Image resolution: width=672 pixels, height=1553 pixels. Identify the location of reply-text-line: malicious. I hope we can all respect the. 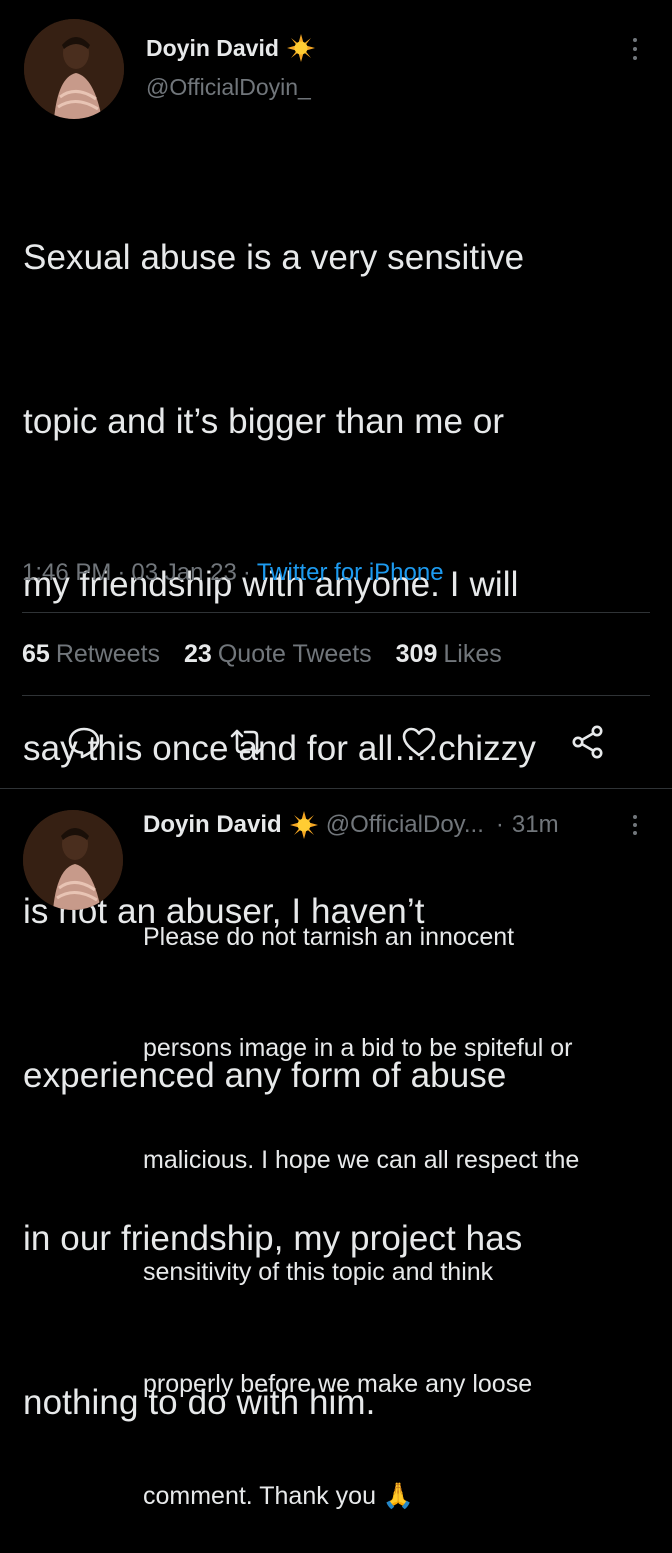
(361, 1160).